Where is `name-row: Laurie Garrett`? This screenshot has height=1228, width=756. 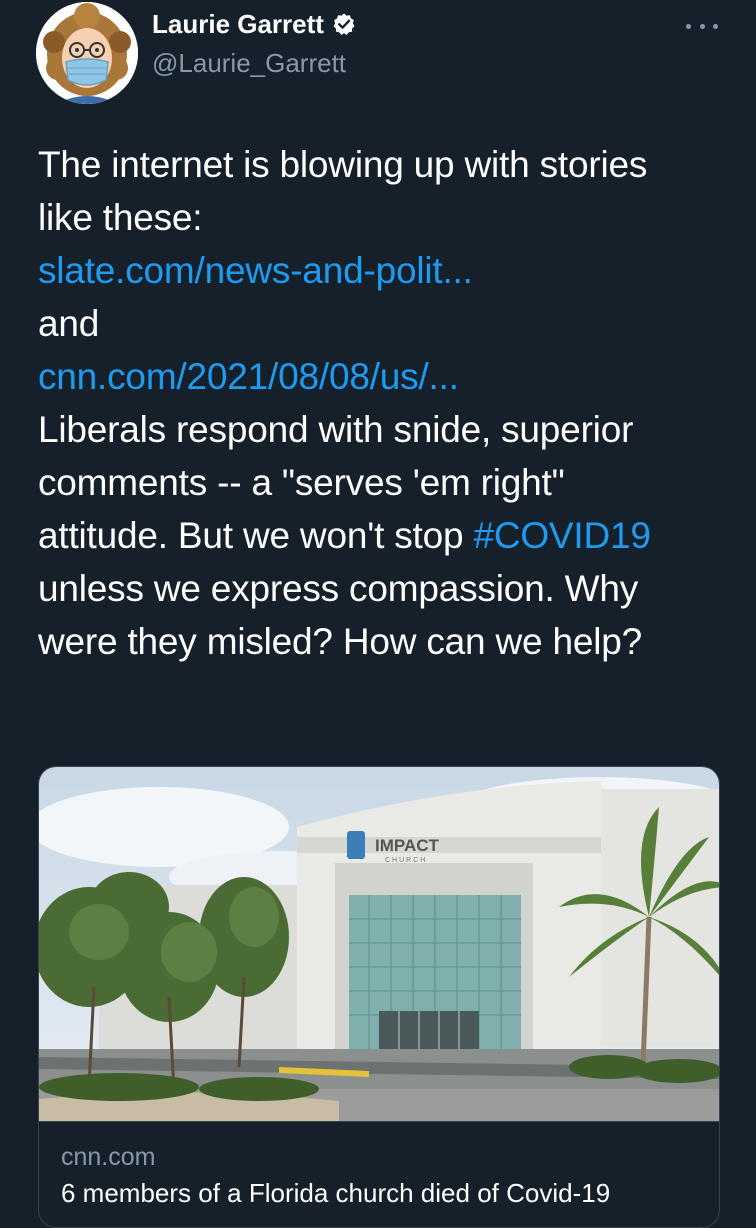 name-row: Laurie Garrett is located at coordinates (254, 24).